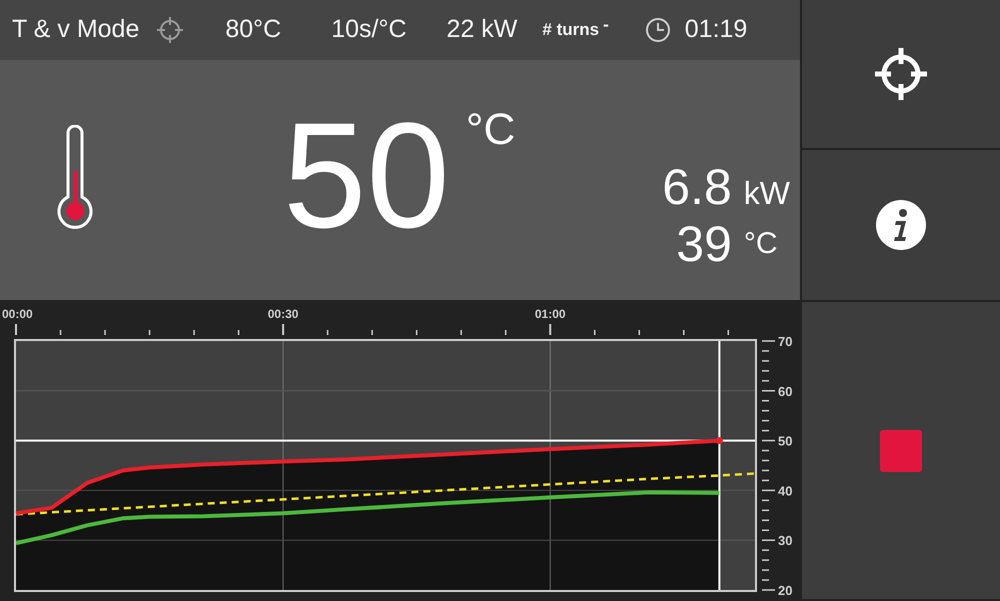 The image size is (1000, 601). Describe the element at coordinates (17, 314) in the screenshot. I see `time-tick-label: 00:00` at that location.